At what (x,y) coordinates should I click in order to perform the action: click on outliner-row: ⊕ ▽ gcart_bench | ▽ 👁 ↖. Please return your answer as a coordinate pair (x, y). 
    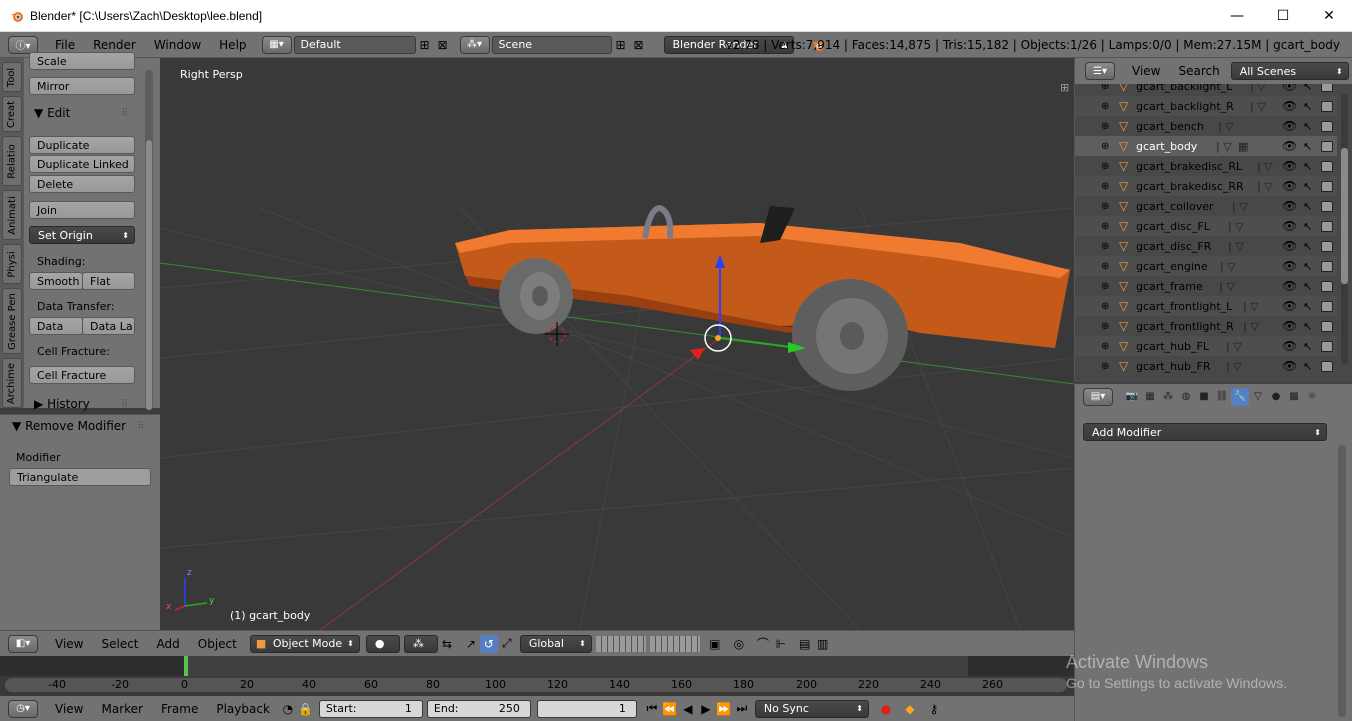
    Looking at the image, I should click on (1206, 126).